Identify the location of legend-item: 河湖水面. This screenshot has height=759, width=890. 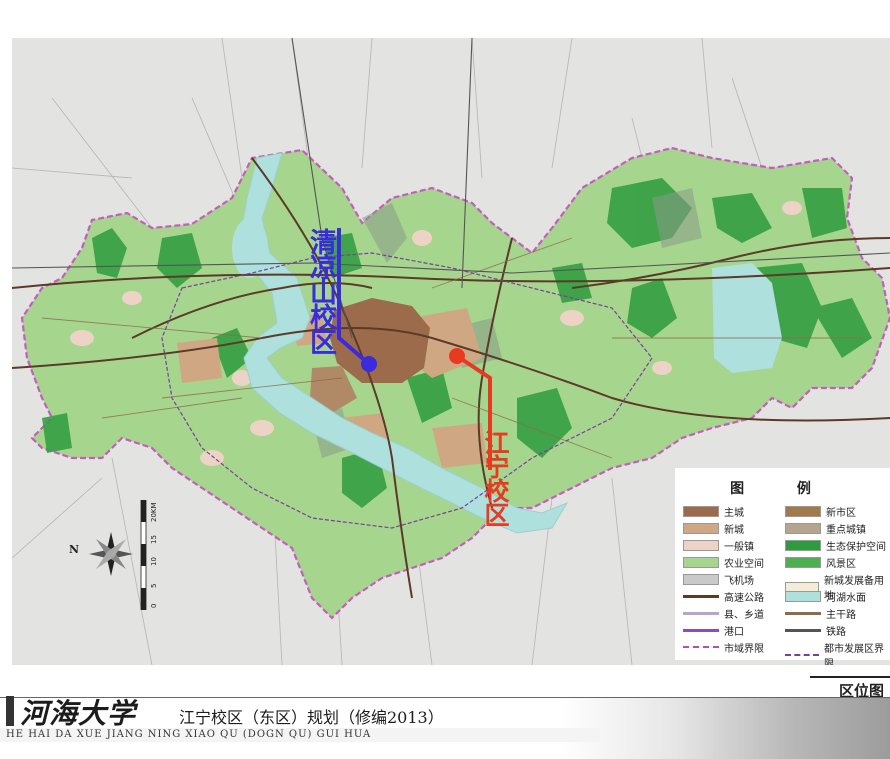
(825, 596).